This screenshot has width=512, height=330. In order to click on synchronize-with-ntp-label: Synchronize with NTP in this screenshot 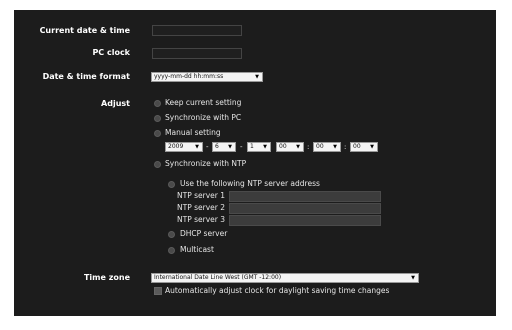, I will do `click(206, 163)`.